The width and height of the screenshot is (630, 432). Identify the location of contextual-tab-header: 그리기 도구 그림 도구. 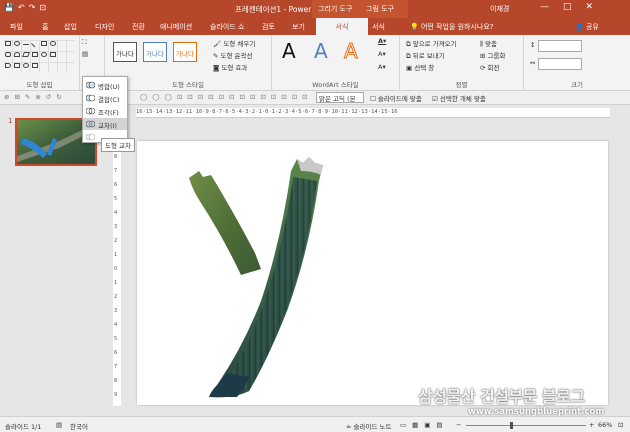
(360, 9).